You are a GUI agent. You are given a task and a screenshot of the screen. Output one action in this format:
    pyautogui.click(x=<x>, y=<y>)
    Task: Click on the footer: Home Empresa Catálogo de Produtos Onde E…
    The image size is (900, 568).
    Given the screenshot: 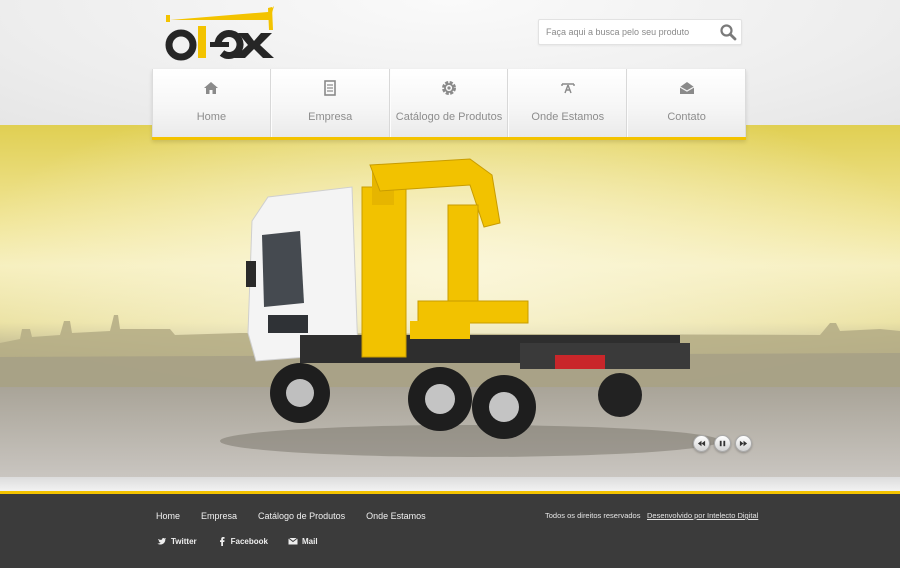 What is the action you would take?
    pyautogui.click(x=450, y=529)
    